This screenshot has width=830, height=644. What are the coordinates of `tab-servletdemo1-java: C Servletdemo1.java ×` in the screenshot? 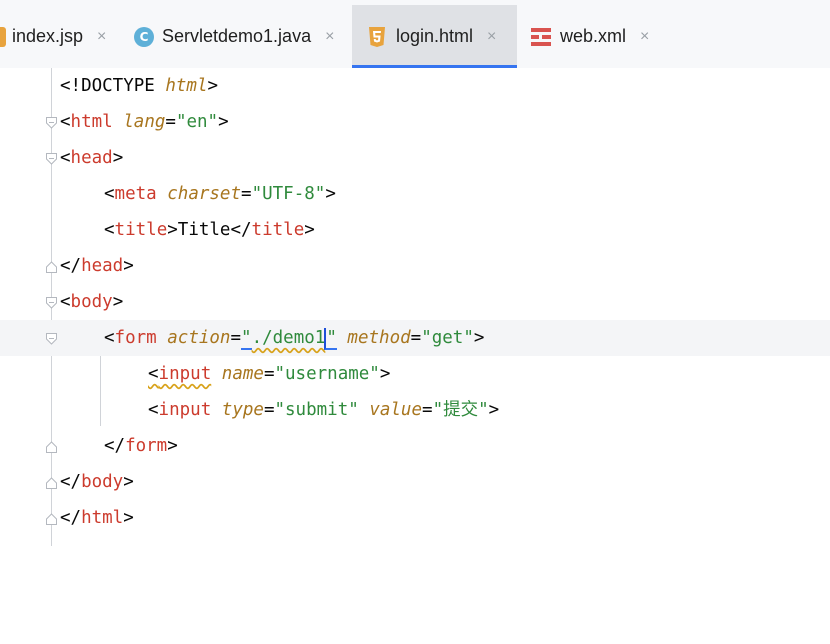 It's located at (239, 36).